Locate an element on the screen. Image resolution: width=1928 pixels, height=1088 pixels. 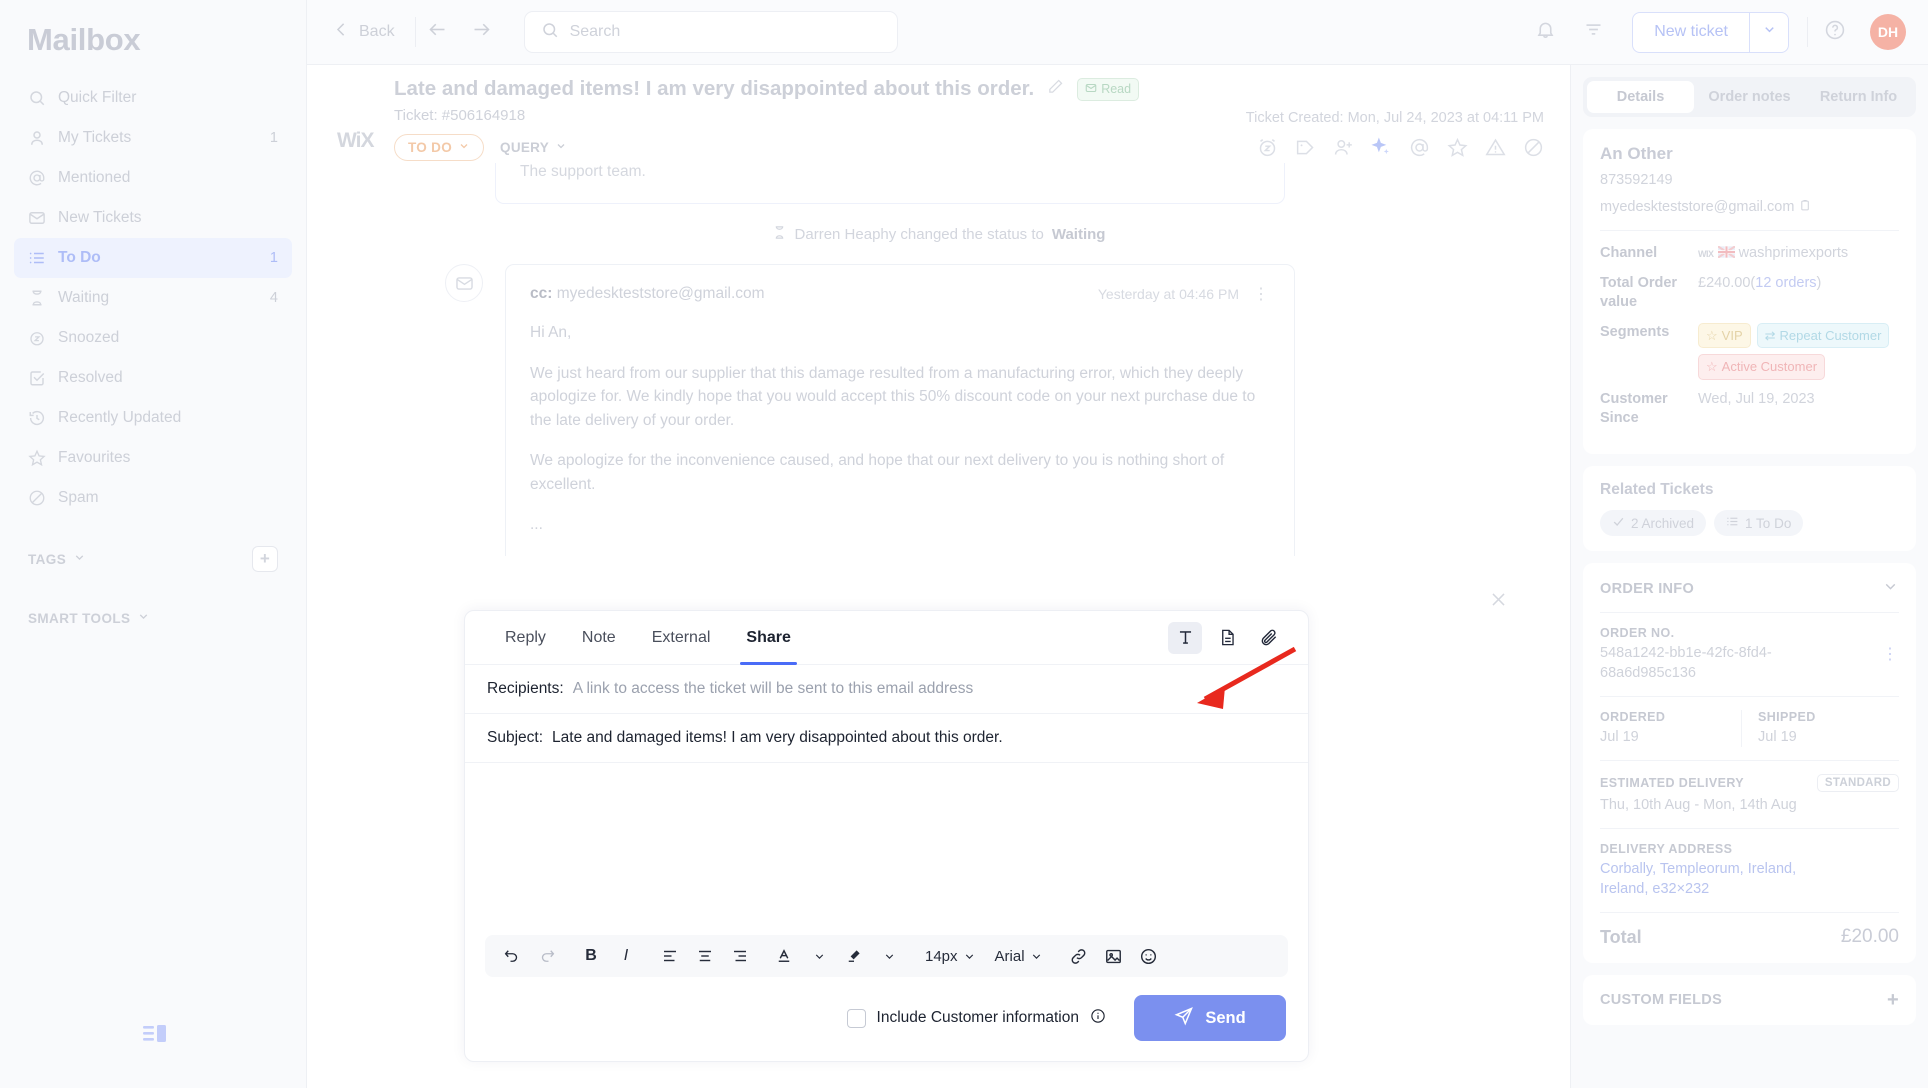
smart-tools-section-header: SMART TOOLS is located at coordinates (153, 618).